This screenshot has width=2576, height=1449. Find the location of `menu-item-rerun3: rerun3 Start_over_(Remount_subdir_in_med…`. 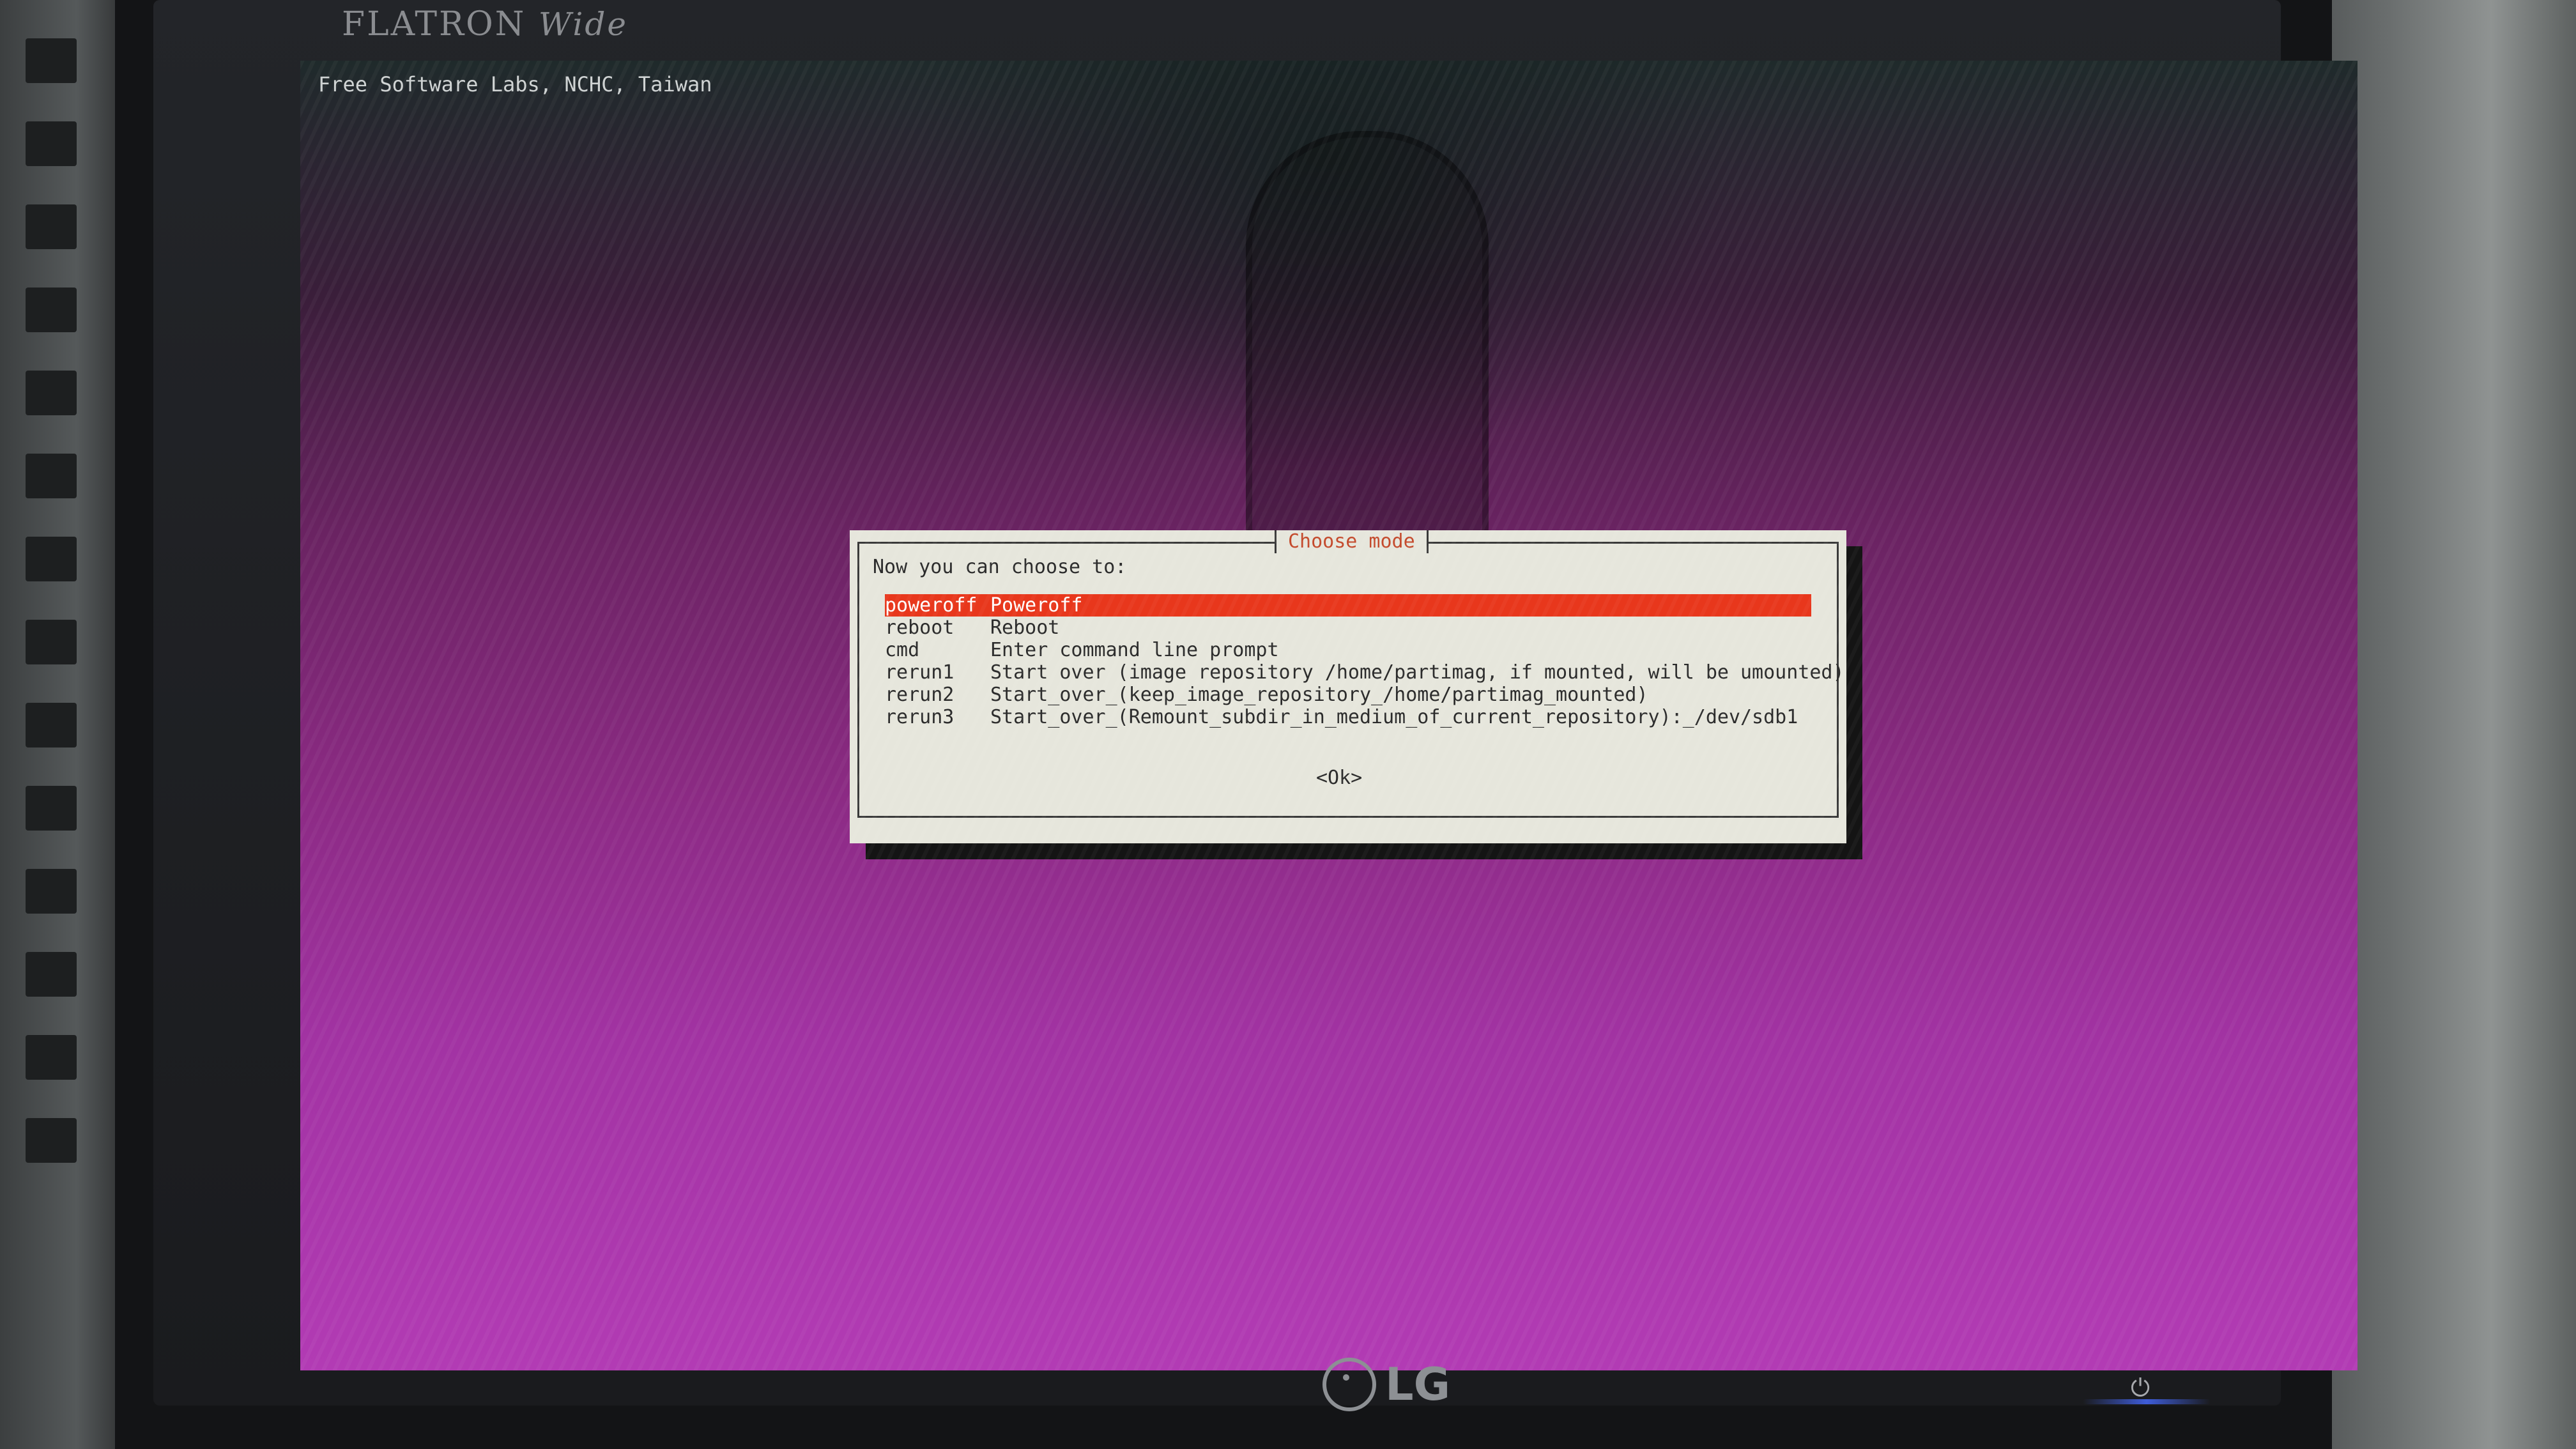

menu-item-rerun3: rerun3 Start_over_(Remount_subdir_in_med… is located at coordinates (1348, 717).